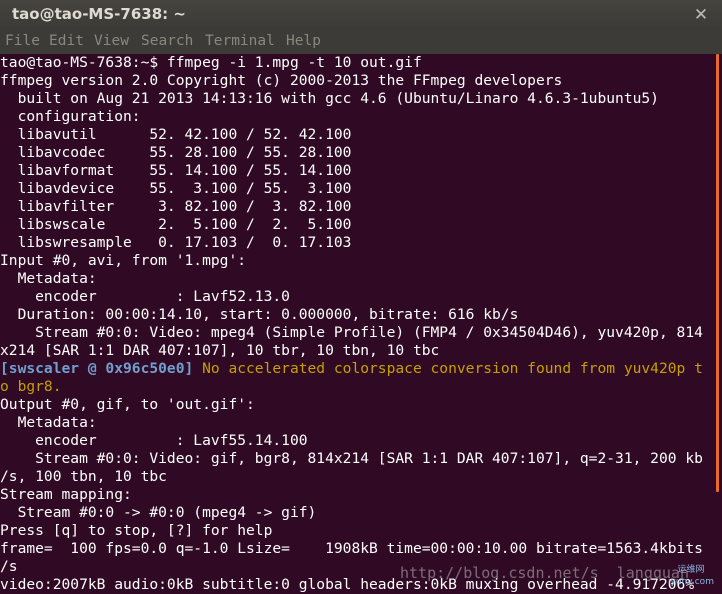 The image size is (722, 594). I want to click on menu-help: Help, so click(303, 41).